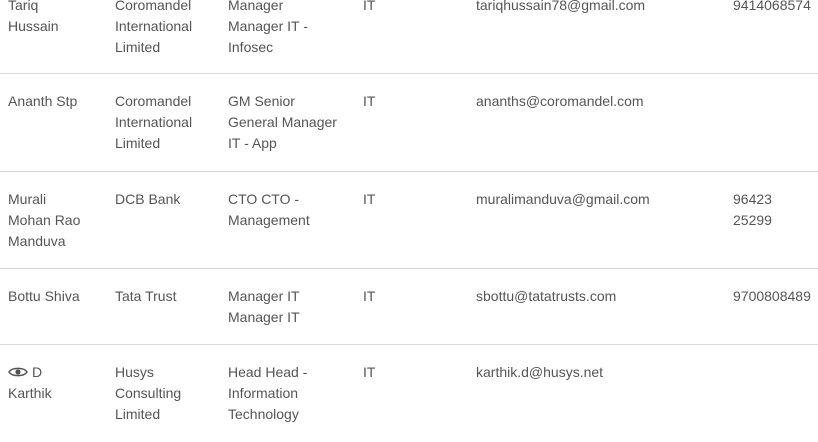 This screenshot has height=442, width=818. What do you see at coordinates (256, 6) in the screenshot?
I see `title-line: Manager` at bounding box center [256, 6].